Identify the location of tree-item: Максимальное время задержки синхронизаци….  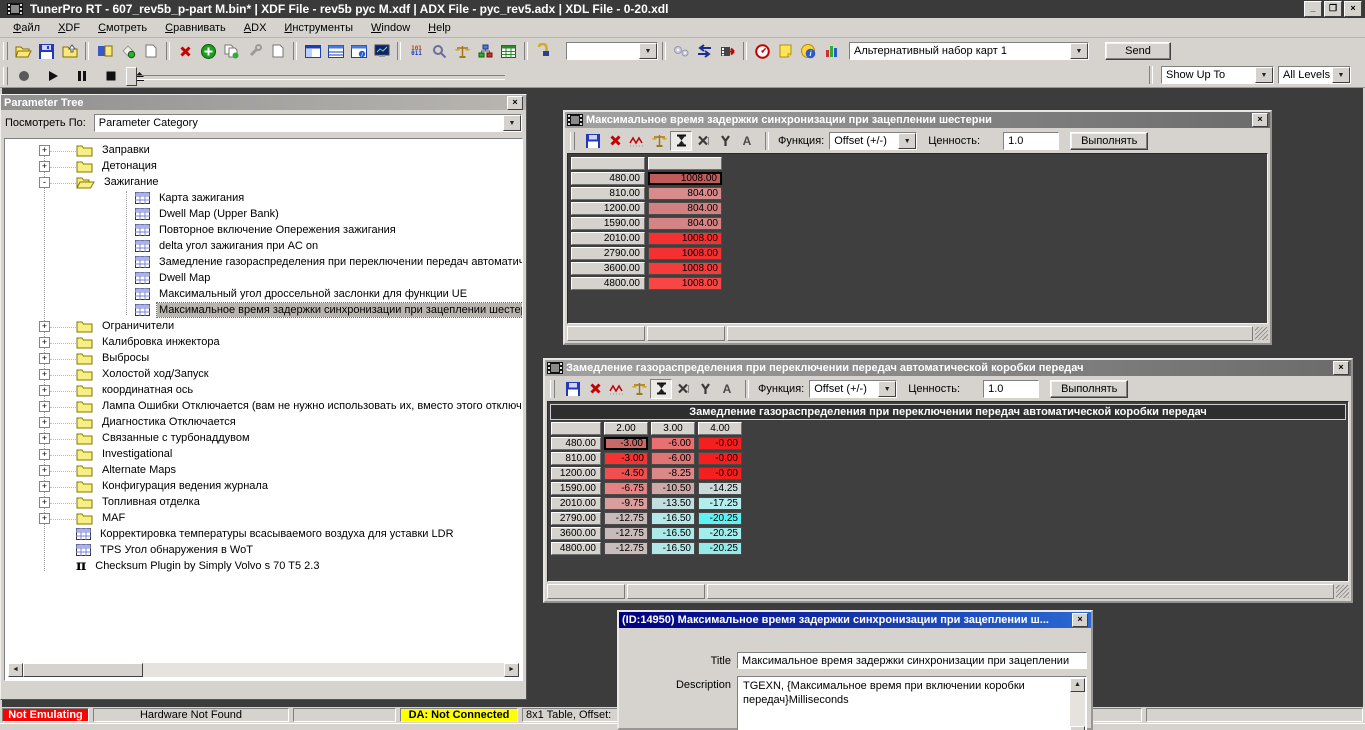
(263, 310).